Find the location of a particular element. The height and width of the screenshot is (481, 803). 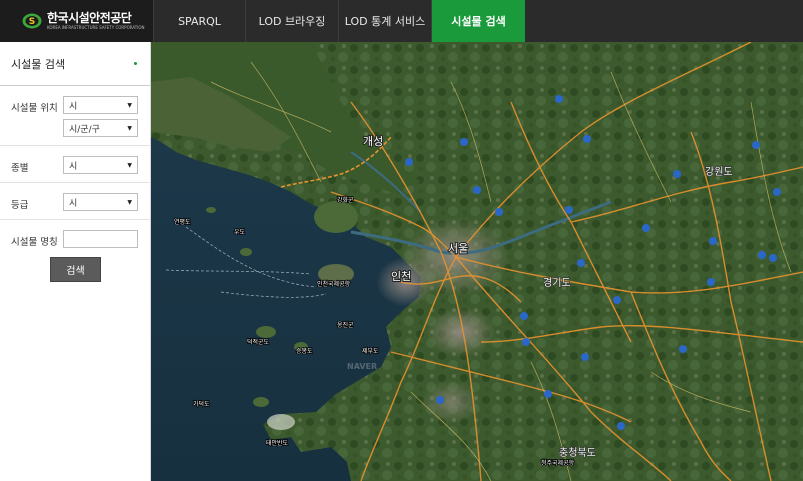

label-cheongju-airport: 청주국제공항 is located at coordinates (558, 463).